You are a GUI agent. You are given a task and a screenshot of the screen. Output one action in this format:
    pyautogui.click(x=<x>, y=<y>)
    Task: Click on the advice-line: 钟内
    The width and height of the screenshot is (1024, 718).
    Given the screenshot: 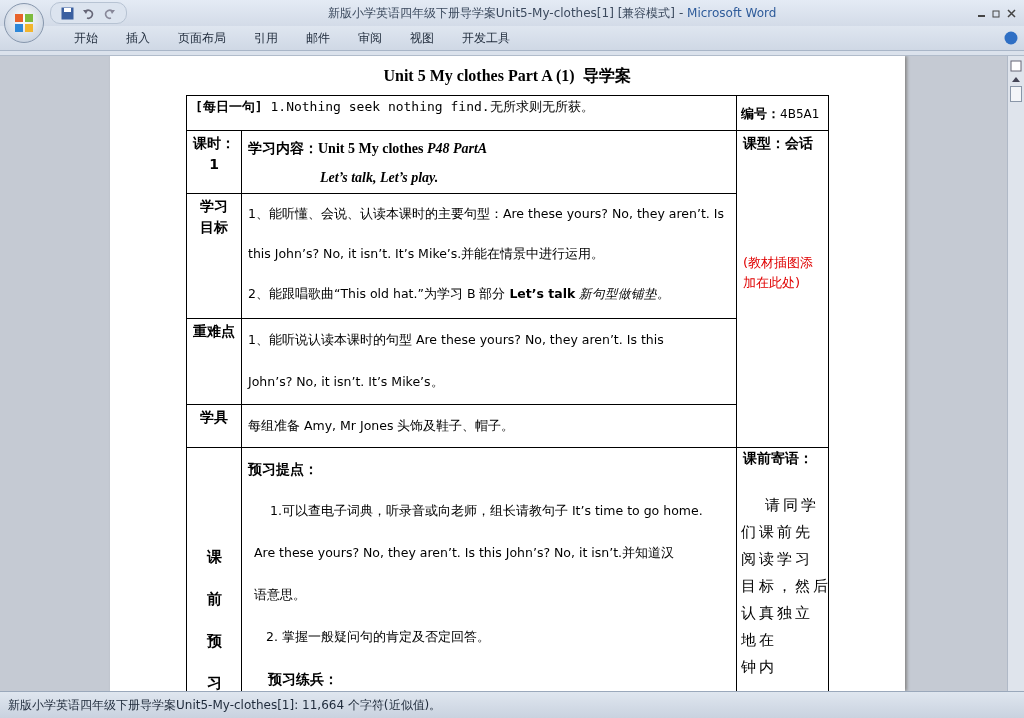 What is the action you would take?
    pyautogui.click(x=759, y=667)
    